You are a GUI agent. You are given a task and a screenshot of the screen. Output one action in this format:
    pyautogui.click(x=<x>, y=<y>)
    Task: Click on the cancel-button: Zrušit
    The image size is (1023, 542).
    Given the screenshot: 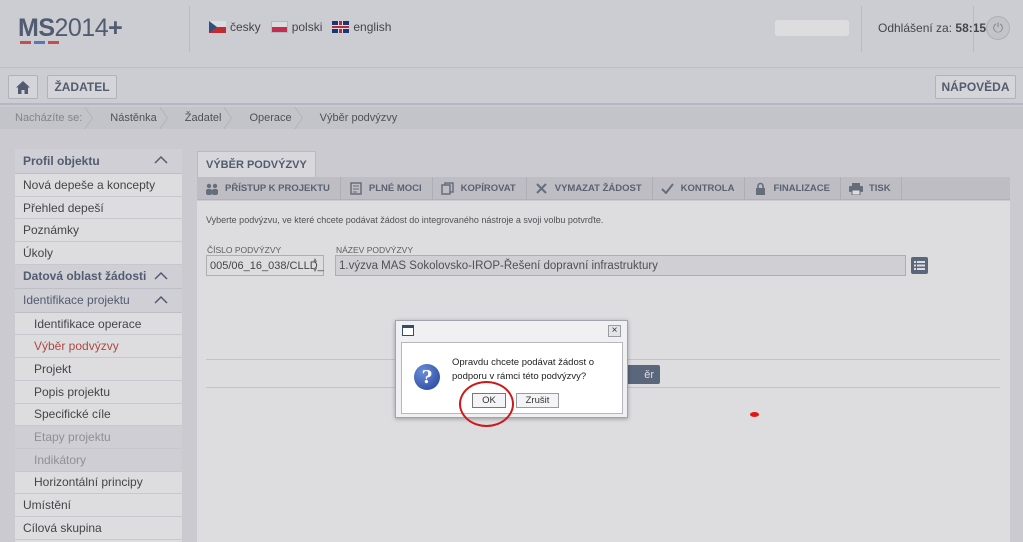 What is the action you would take?
    pyautogui.click(x=537, y=400)
    